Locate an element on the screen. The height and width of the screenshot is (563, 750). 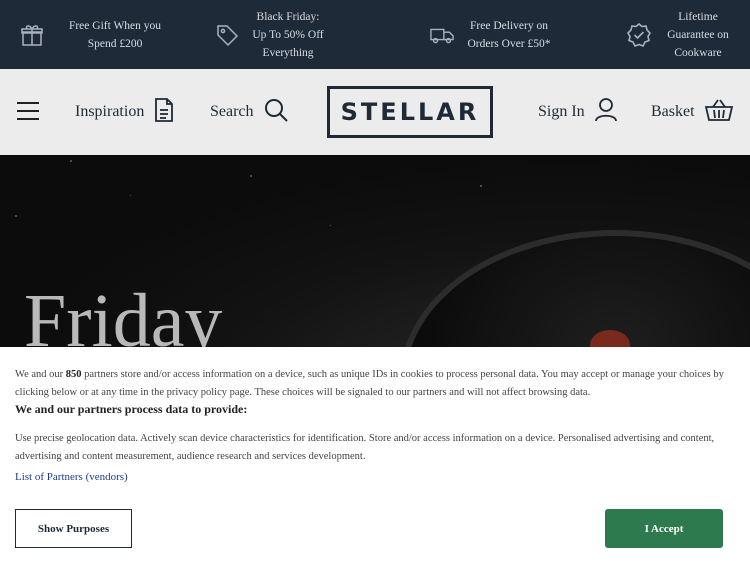
basket-icon is located at coordinates (718, 112).